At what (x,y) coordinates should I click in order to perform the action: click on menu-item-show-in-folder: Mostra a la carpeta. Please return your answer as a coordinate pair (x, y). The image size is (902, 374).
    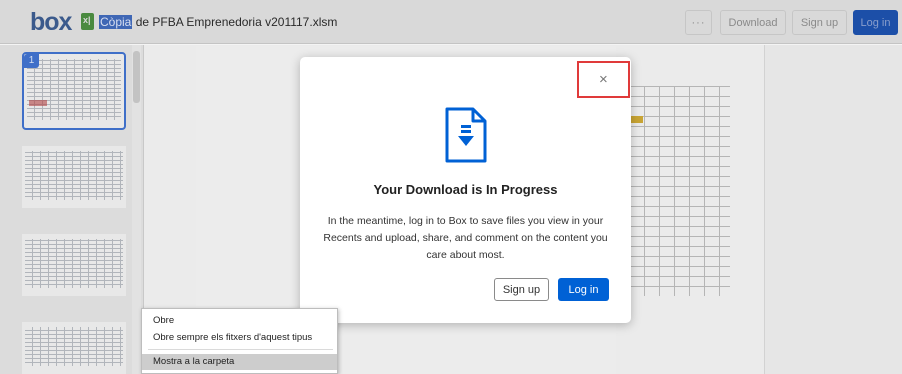
    Looking at the image, I should click on (239, 362).